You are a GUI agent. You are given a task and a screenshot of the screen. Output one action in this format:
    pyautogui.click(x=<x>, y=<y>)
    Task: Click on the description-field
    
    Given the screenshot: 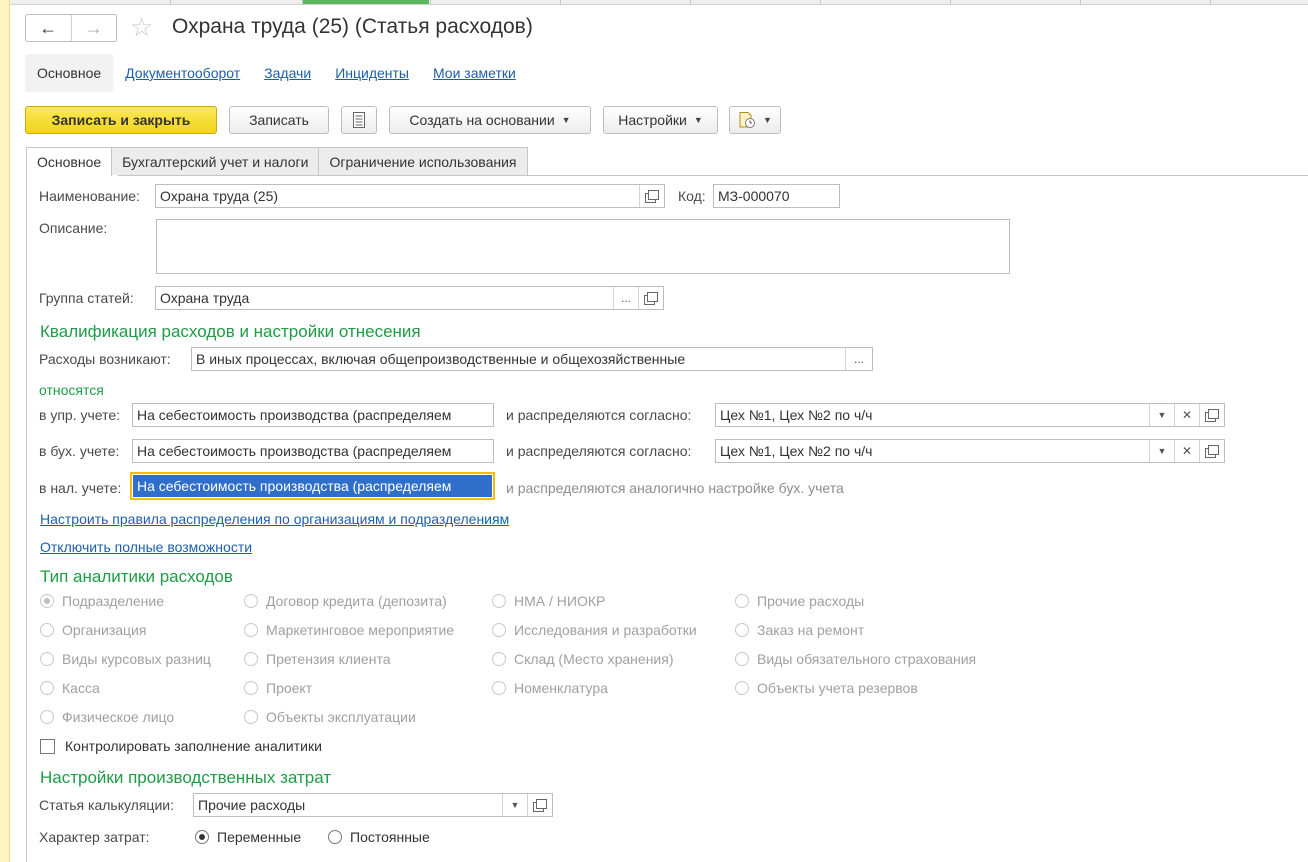 What is the action you would take?
    pyautogui.click(x=583, y=246)
    